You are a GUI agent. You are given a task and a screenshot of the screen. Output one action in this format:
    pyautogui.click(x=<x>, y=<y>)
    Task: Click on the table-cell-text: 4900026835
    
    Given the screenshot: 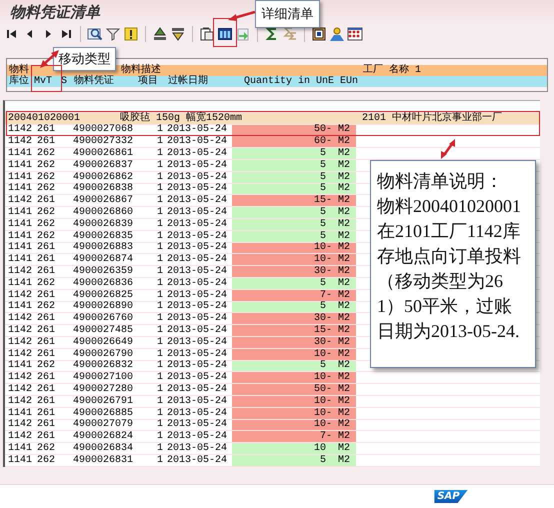 What is the action you would take?
    pyautogui.click(x=103, y=236)
    